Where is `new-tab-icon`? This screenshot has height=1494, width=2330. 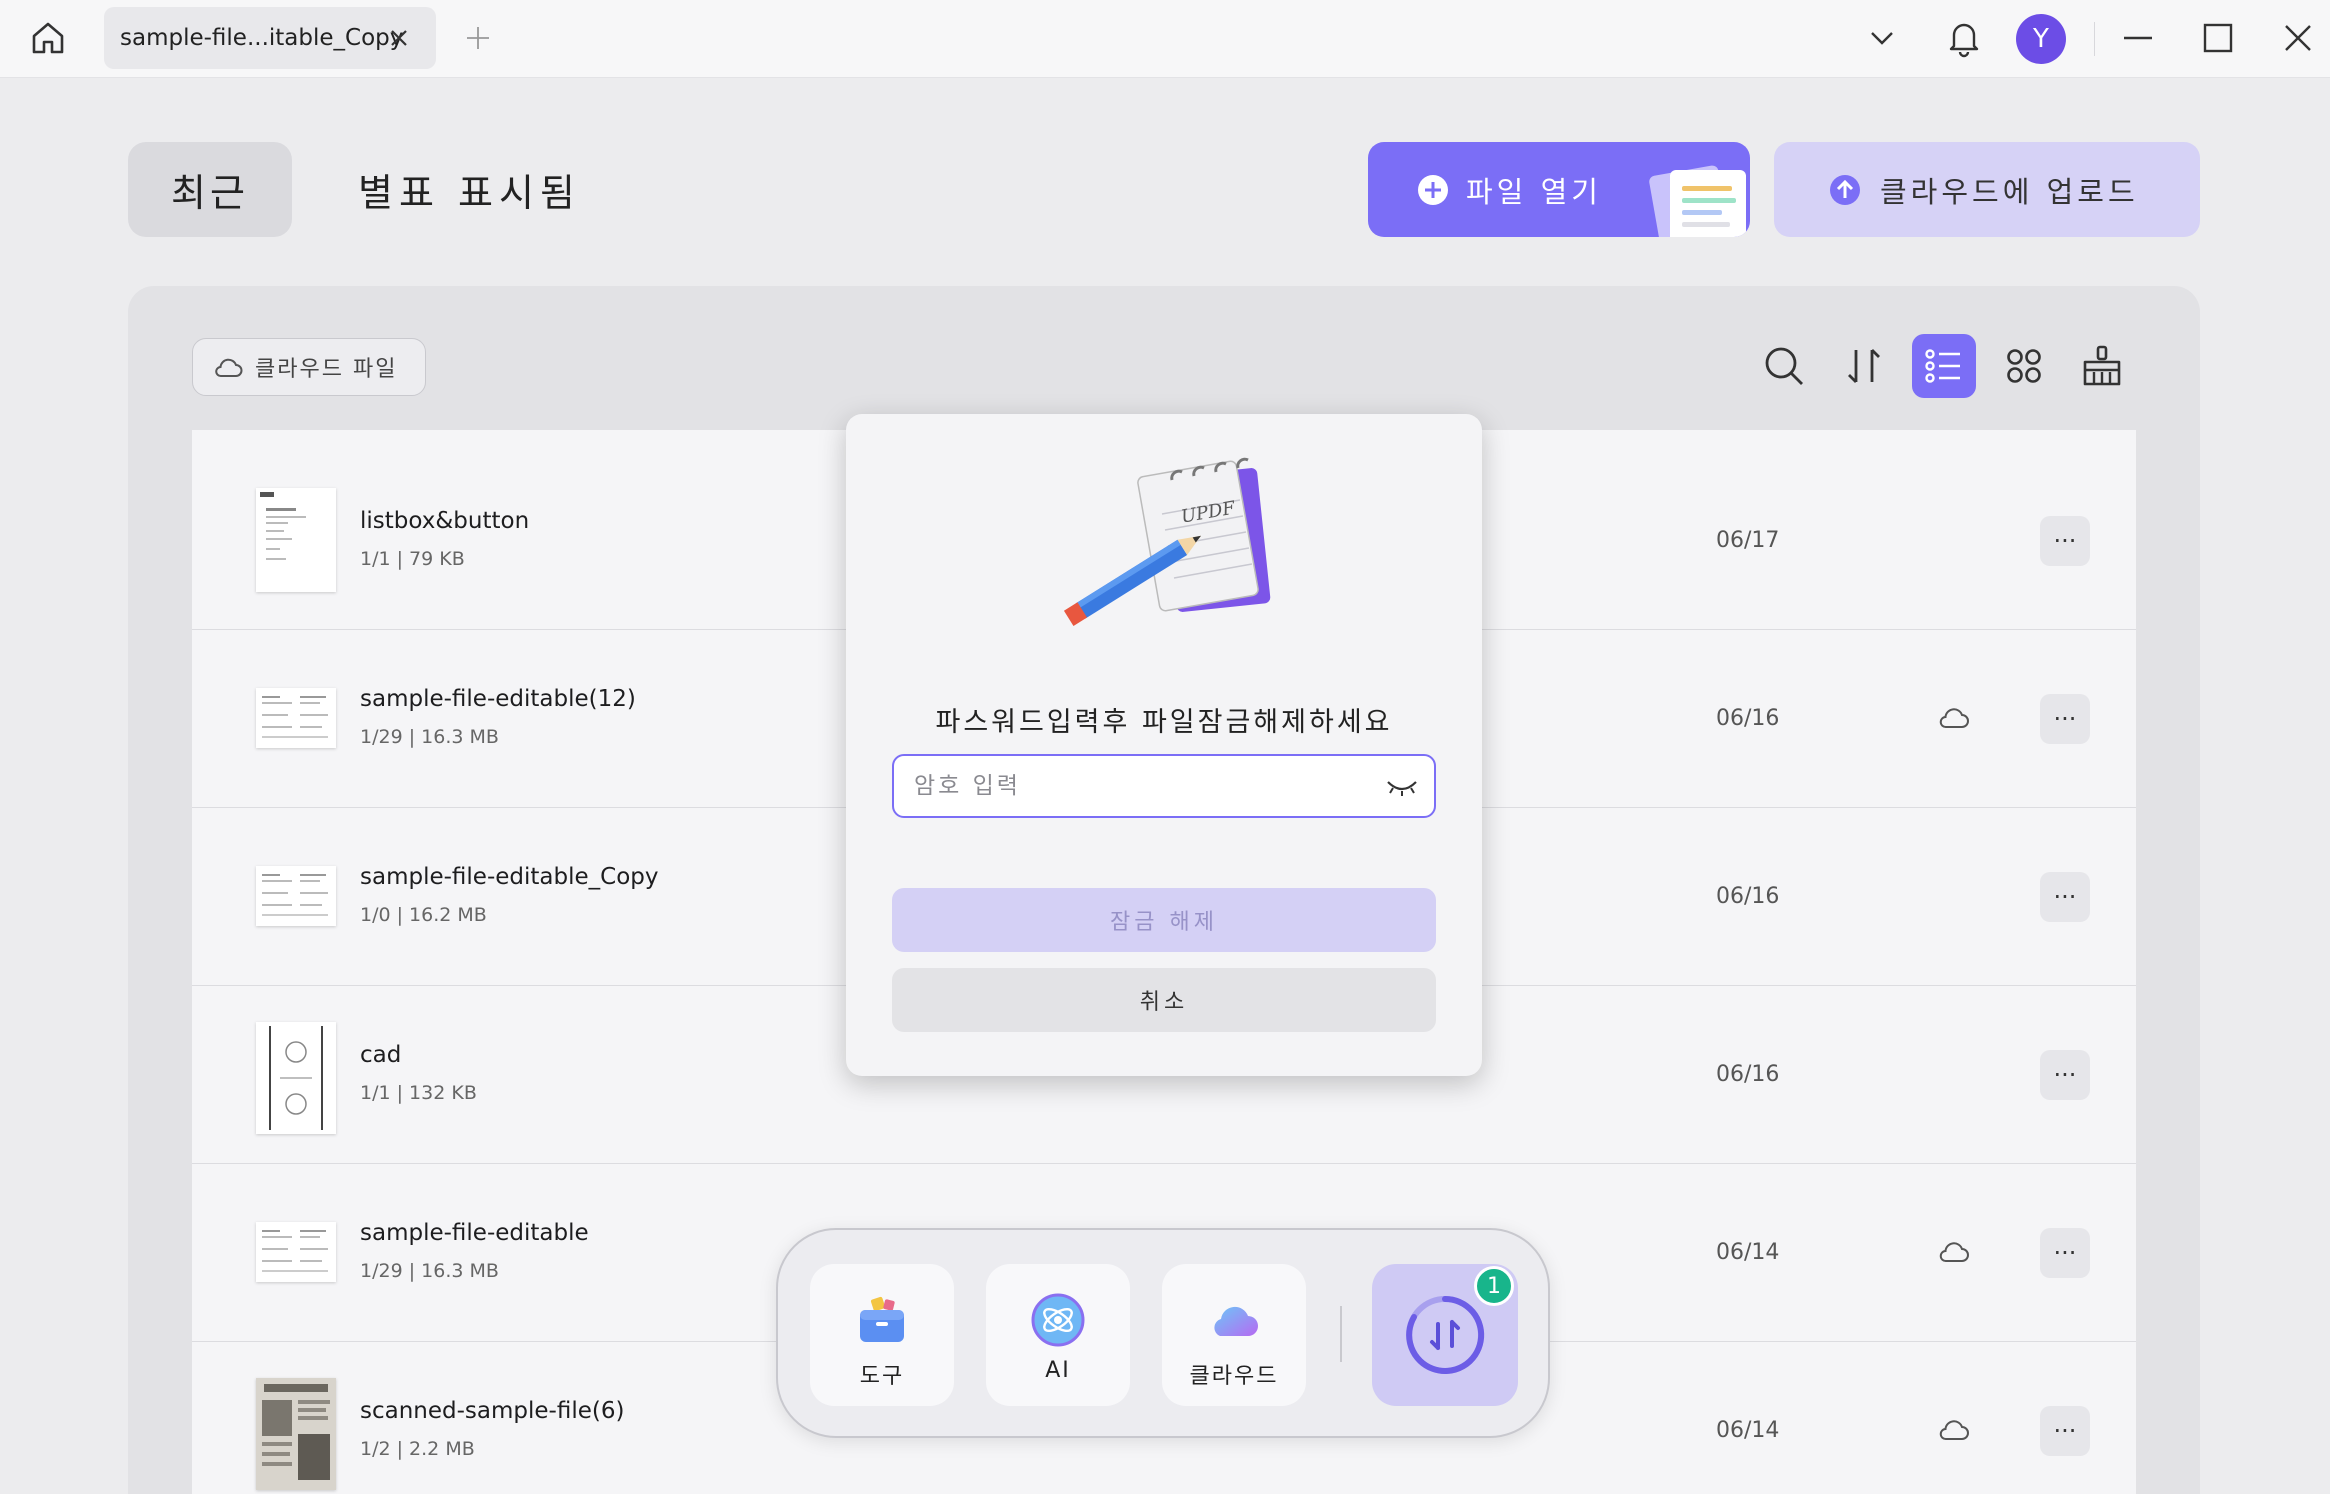 new-tab-icon is located at coordinates (478, 38).